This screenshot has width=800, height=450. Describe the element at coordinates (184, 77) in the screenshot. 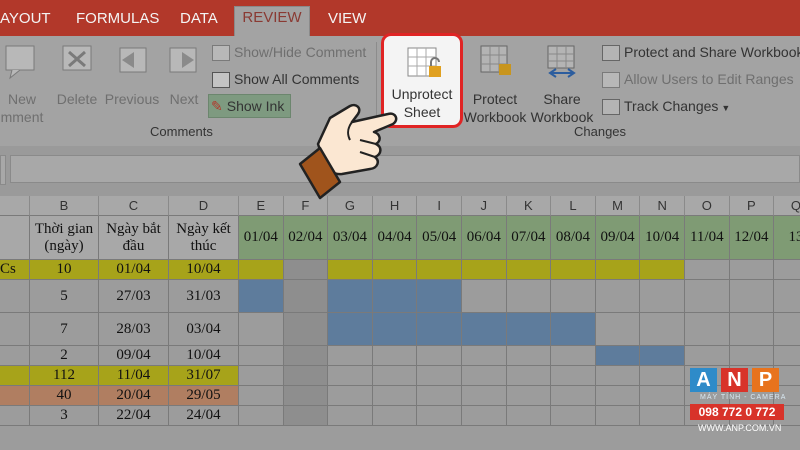

I see `next-comment-button: Next` at that location.